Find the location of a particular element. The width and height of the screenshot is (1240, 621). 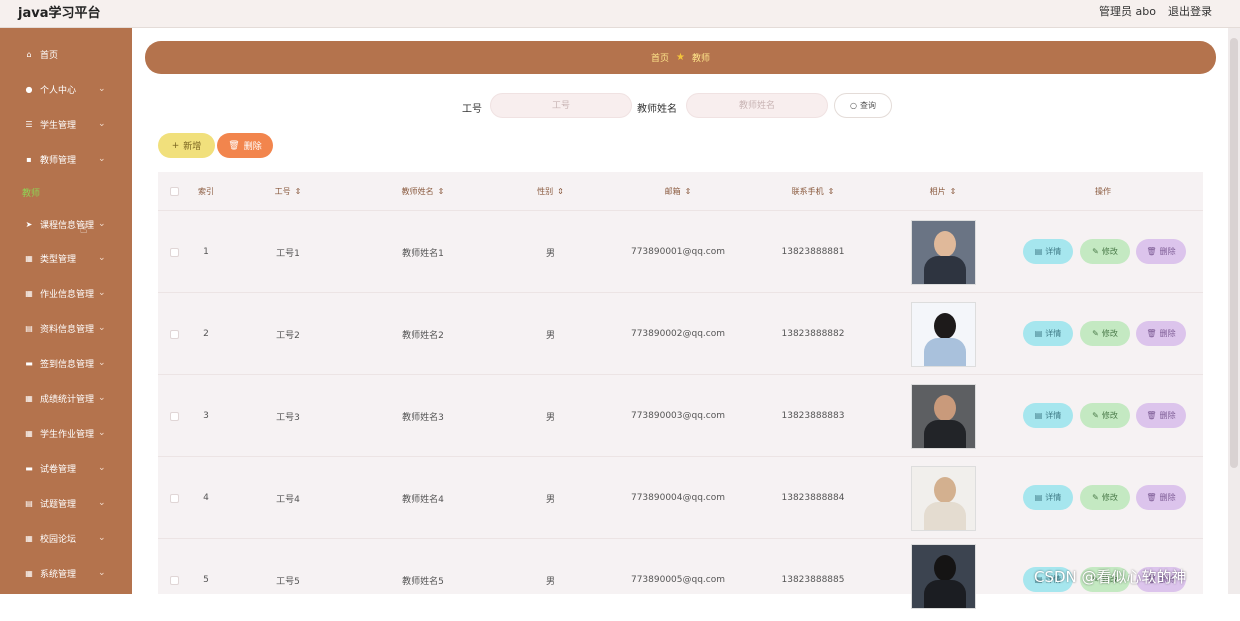

cell-id: 工号1 is located at coordinates (288, 253).